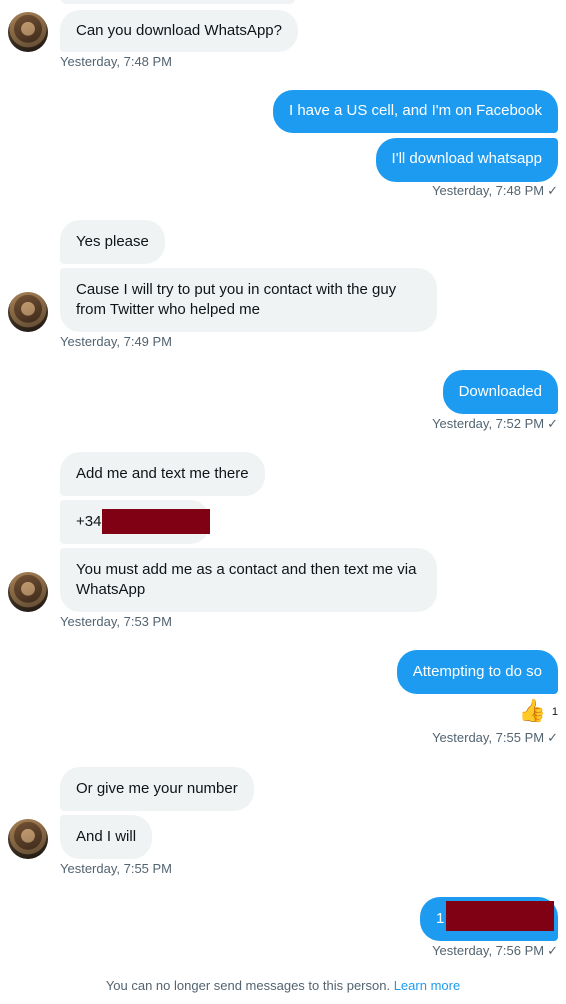 The height and width of the screenshot is (1004, 566). I want to click on message-text: +34, so click(89, 521).